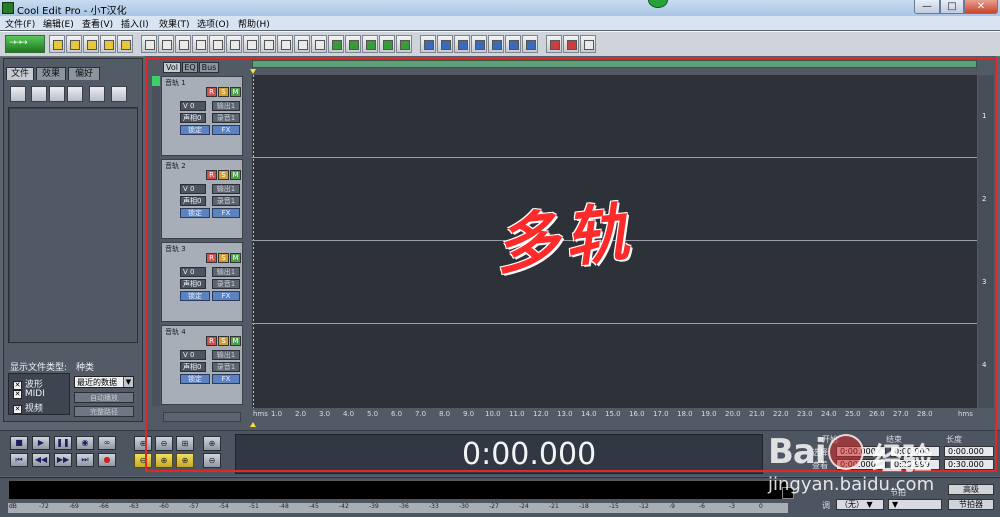 This screenshot has width=1000, height=517. I want to click on menu-insert: 插入(I), so click(135, 23).